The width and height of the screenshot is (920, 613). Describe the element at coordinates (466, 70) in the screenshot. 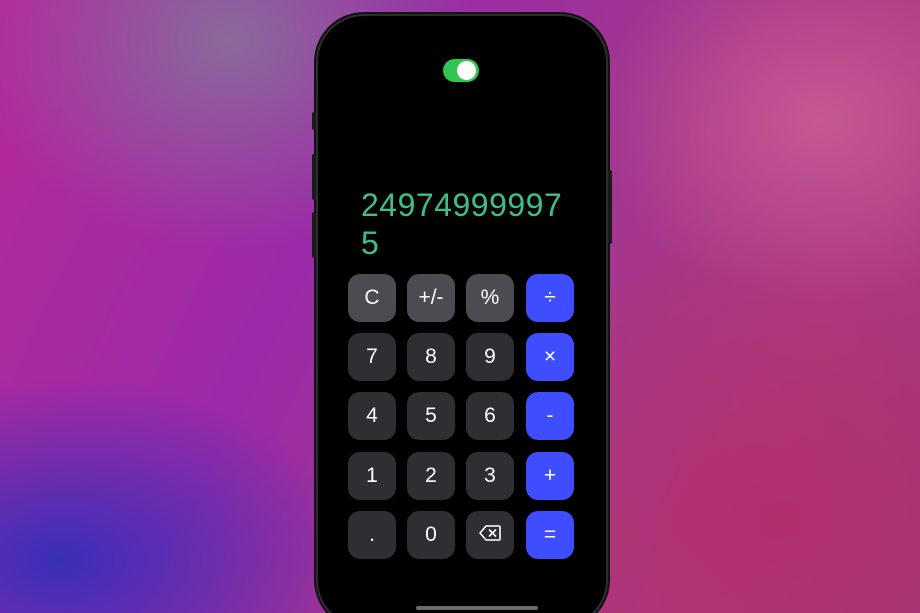

I see `toggle-knob` at that location.